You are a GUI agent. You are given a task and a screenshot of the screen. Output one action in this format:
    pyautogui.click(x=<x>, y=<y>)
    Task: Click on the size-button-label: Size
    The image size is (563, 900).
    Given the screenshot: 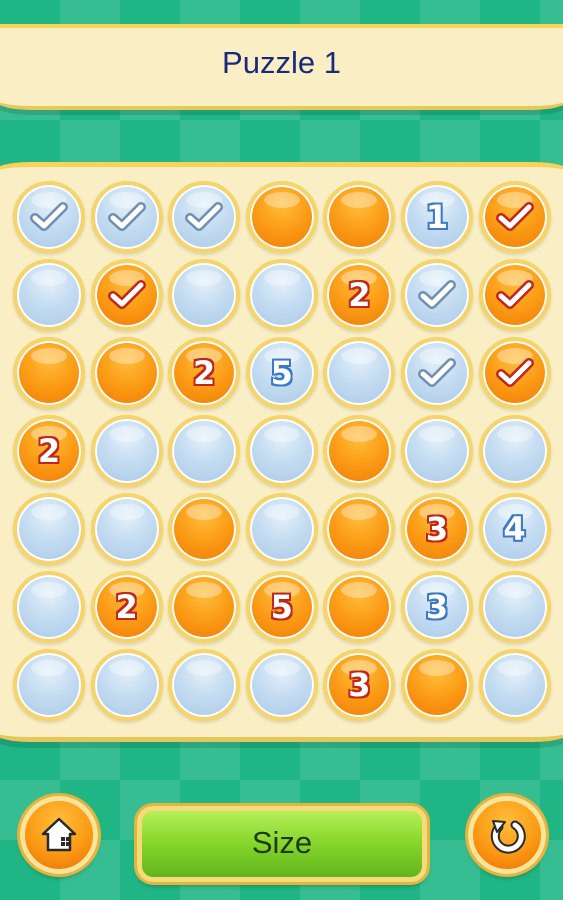 What is the action you would take?
    pyautogui.click(x=282, y=842)
    